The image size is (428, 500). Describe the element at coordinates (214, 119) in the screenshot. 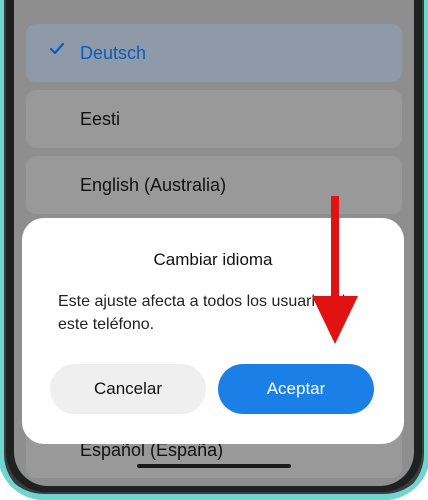

I see `language-item-eesti: Eesti` at that location.